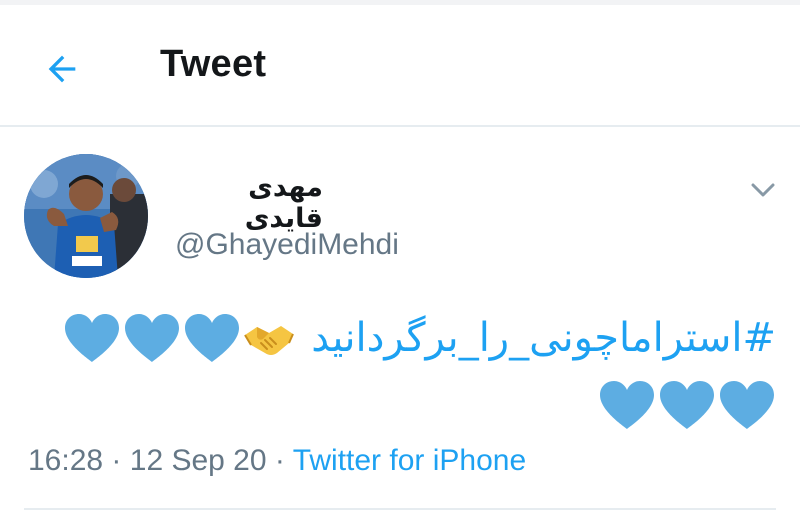 Image resolution: width=800 pixels, height=516 pixels. I want to click on tweet-text-line, so click(403, 405).